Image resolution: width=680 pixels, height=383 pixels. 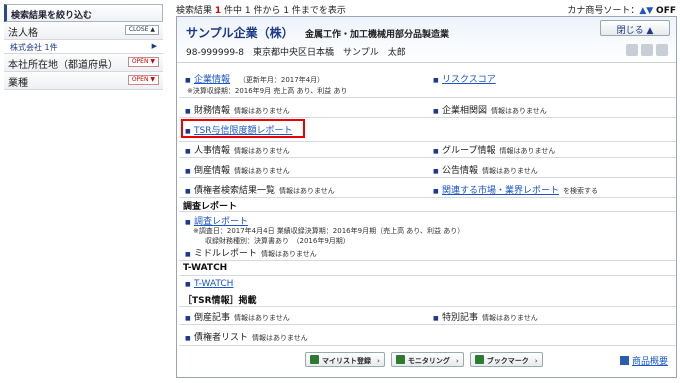 What do you see at coordinates (212, 80) in the screenshot?
I see `corp-info-link: 企業情報` at bounding box center [212, 80].